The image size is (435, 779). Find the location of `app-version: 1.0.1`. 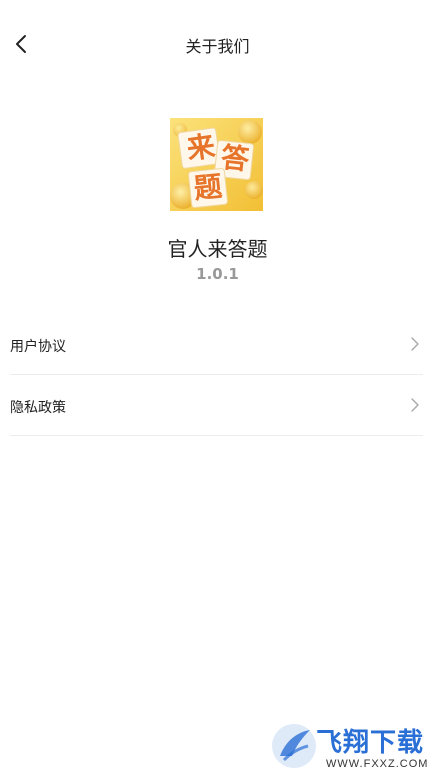

app-version: 1.0.1 is located at coordinates (217, 274).